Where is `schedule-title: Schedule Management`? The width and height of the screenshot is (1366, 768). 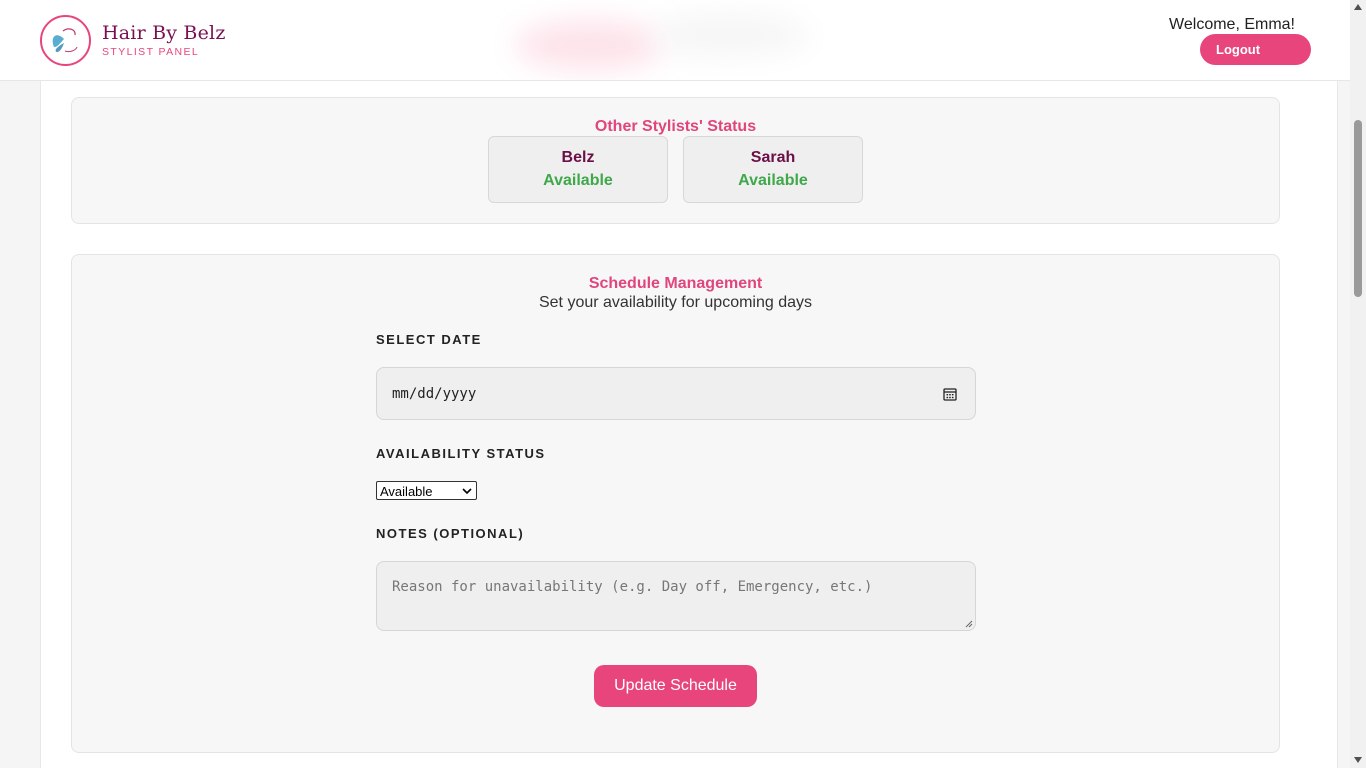
schedule-title: Schedule Management is located at coordinates (675, 283).